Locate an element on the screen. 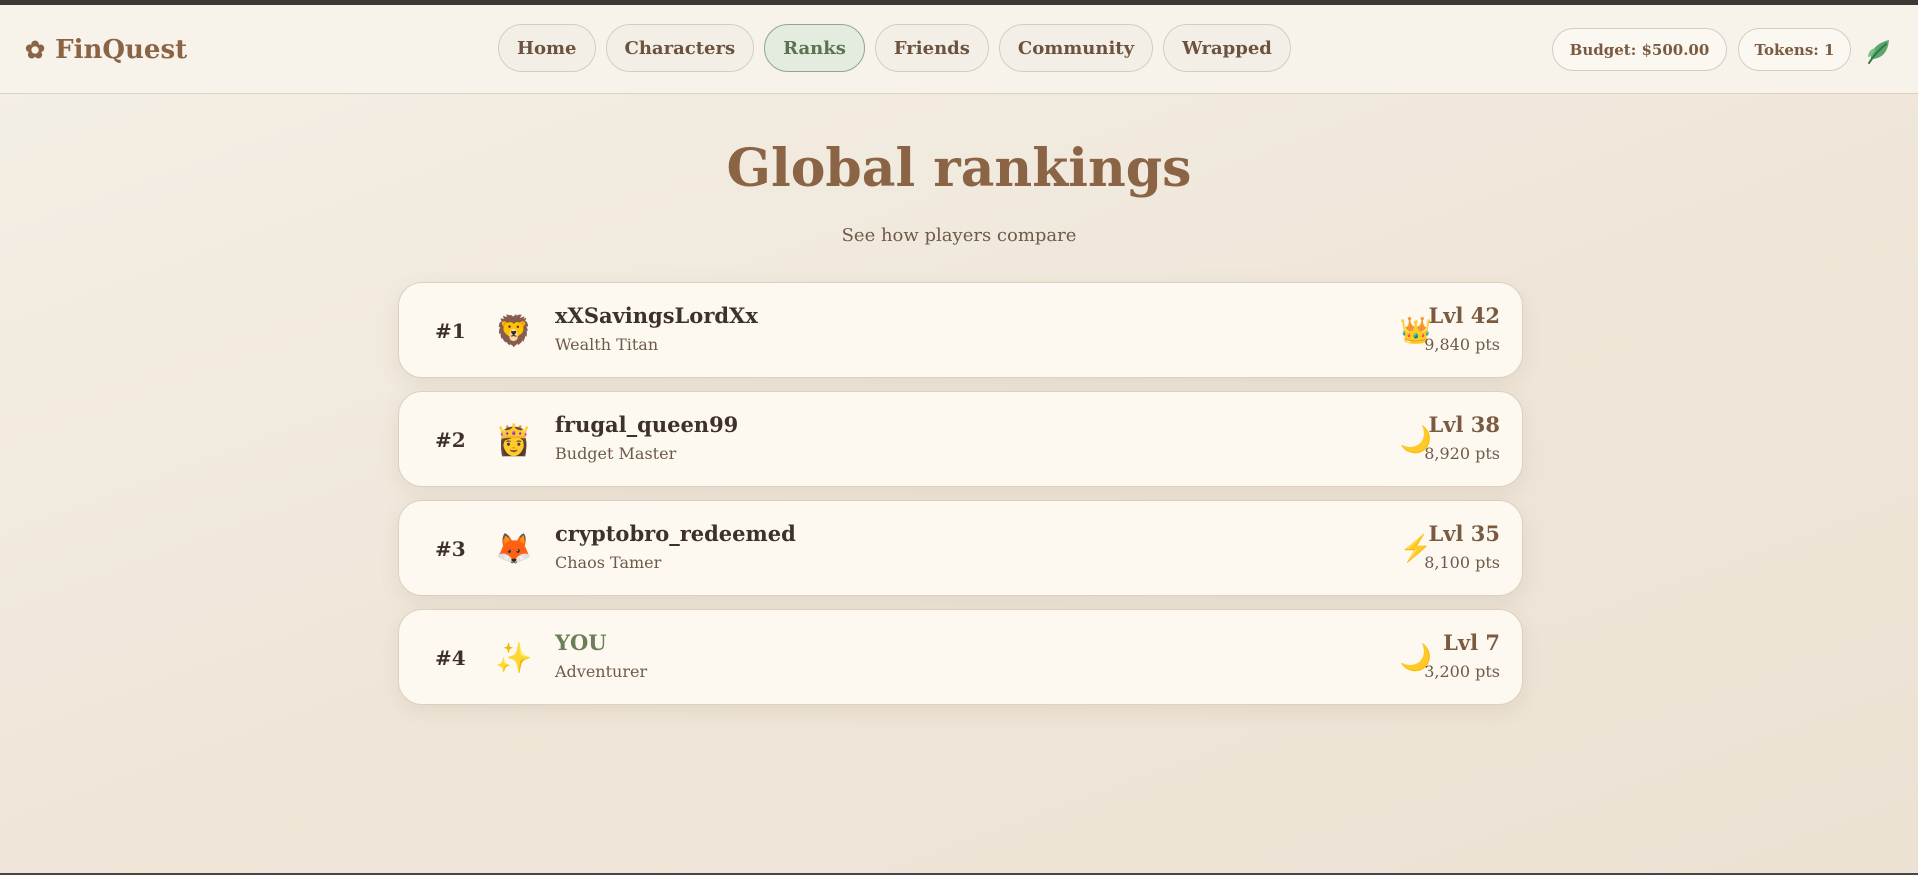  player-level: Lvl 42 is located at coordinates (1464, 315).